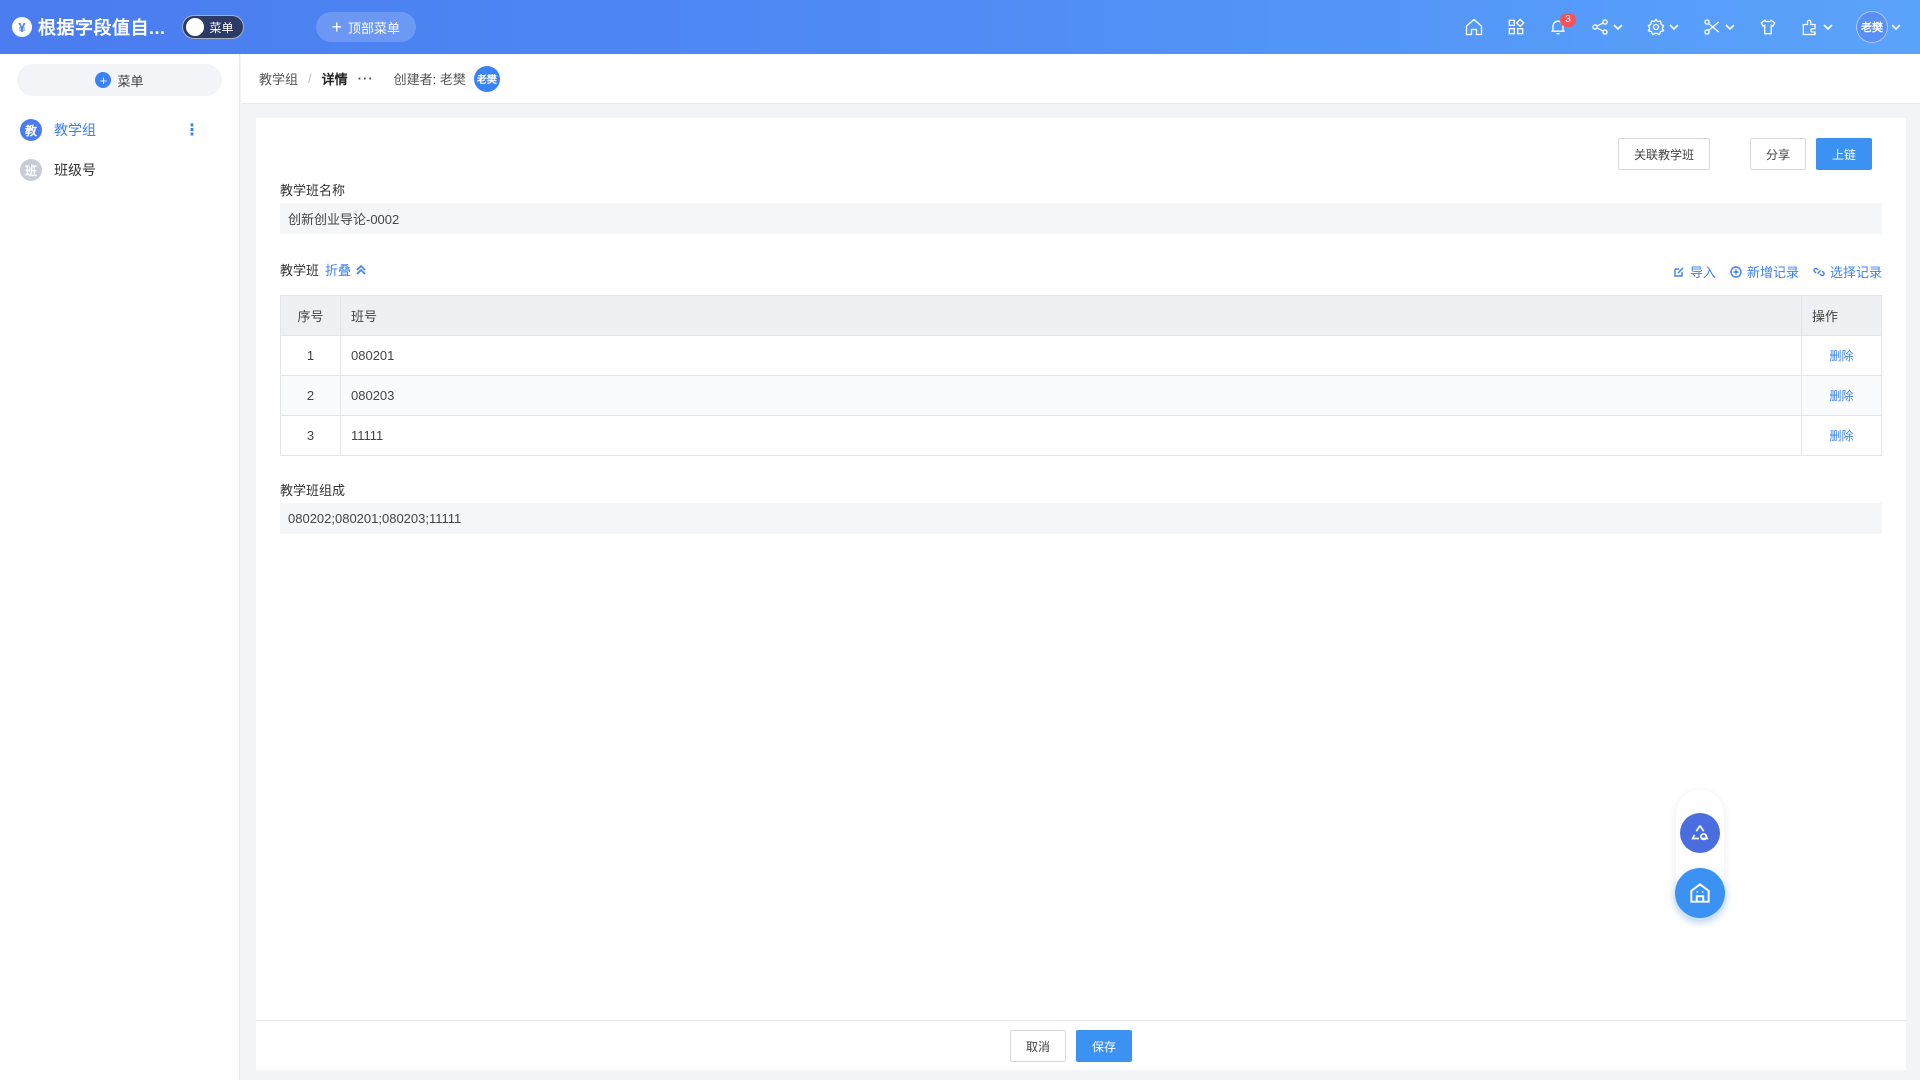 This screenshot has height=1080, width=1920. Describe the element at coordinates (310, 315) in the screenshot. I see `header-index: 序号` at that location.